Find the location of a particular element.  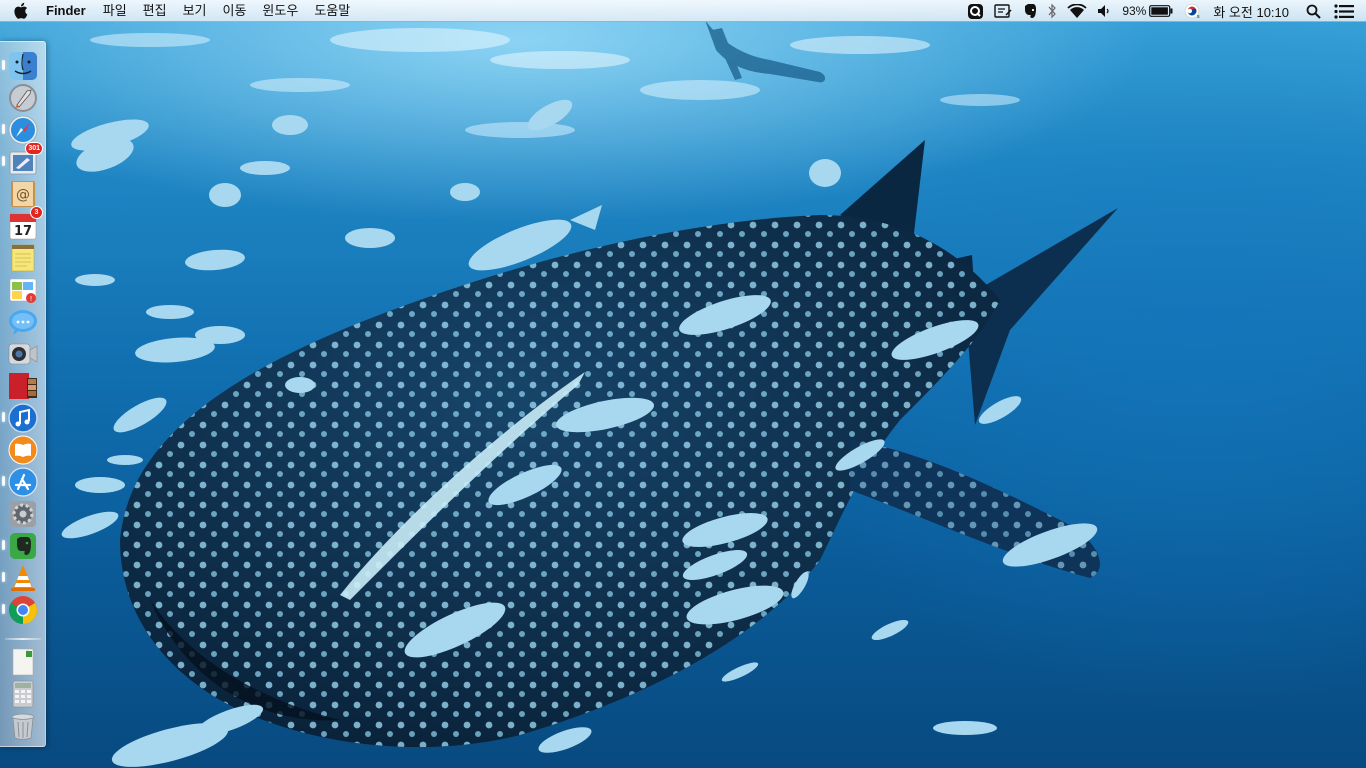

korean-flag-icon: s is located at coordinates (1192, 11).